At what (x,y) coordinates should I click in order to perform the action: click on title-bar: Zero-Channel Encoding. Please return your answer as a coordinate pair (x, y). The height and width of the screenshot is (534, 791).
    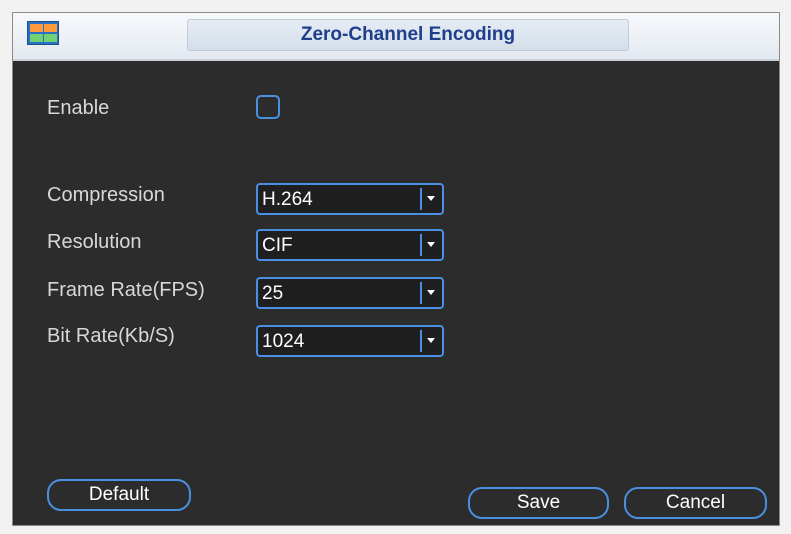
    Looking at the image, I should click on (396, 37).